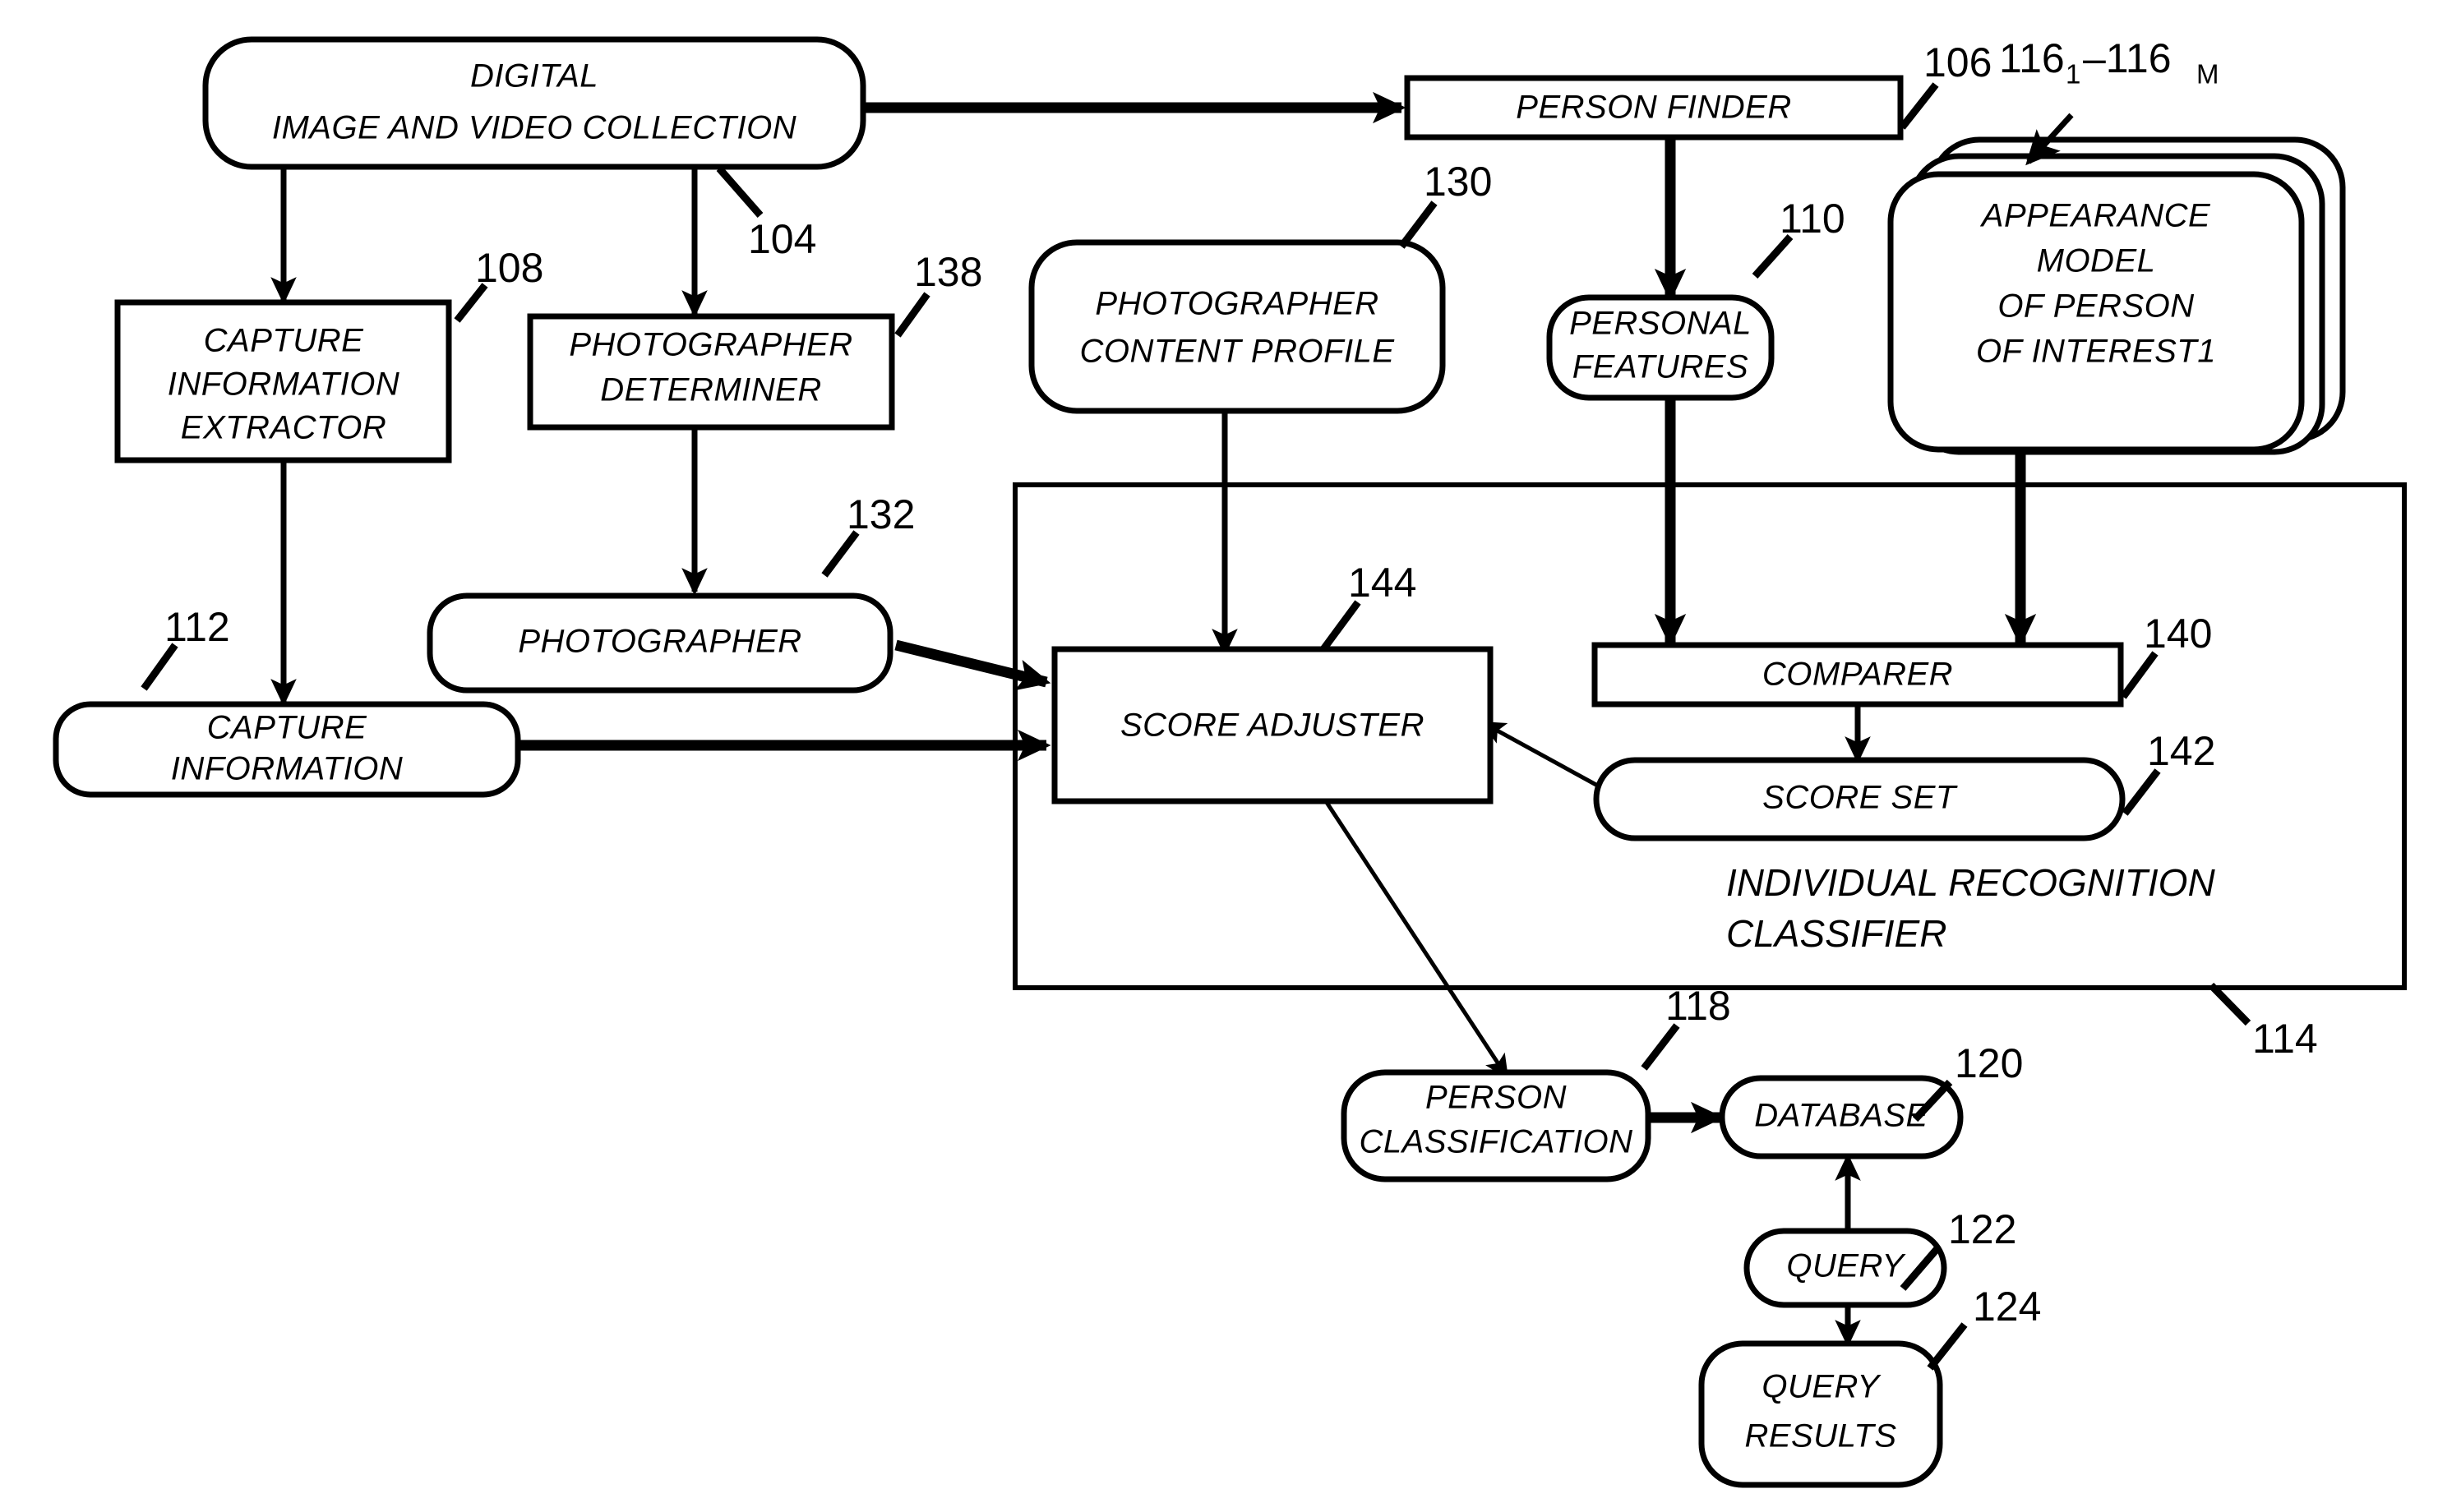 Image resolution: width=2438 pixels, height=1512 pixels. What do you see at coordinates (2178, 634) in the screenshot?
I see `ref-140: 140` at bounding box center [2178, 634].